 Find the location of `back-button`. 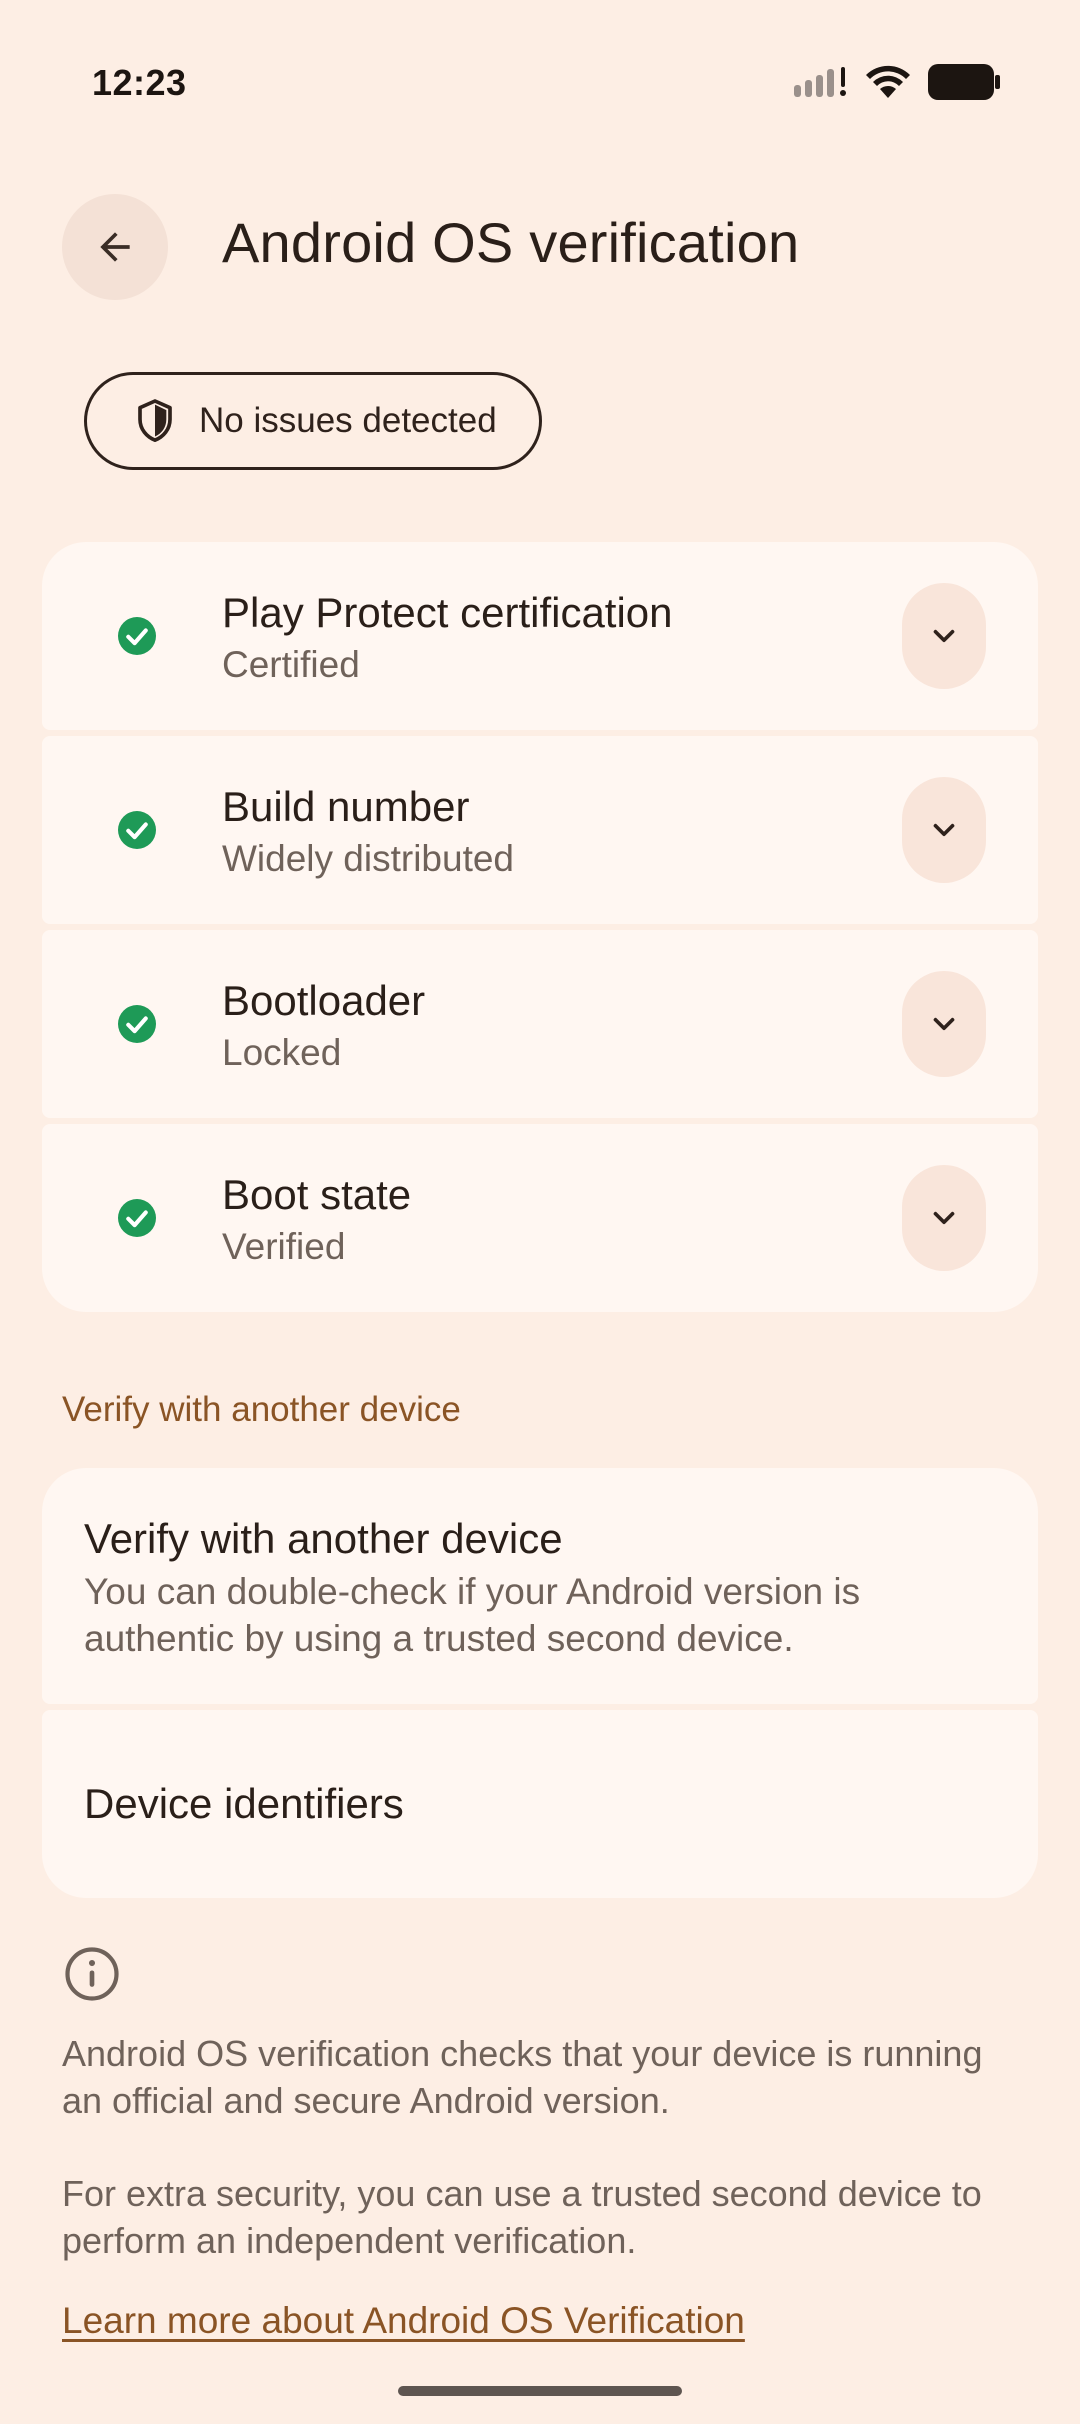

back-button is located at coordinates (115, 247).